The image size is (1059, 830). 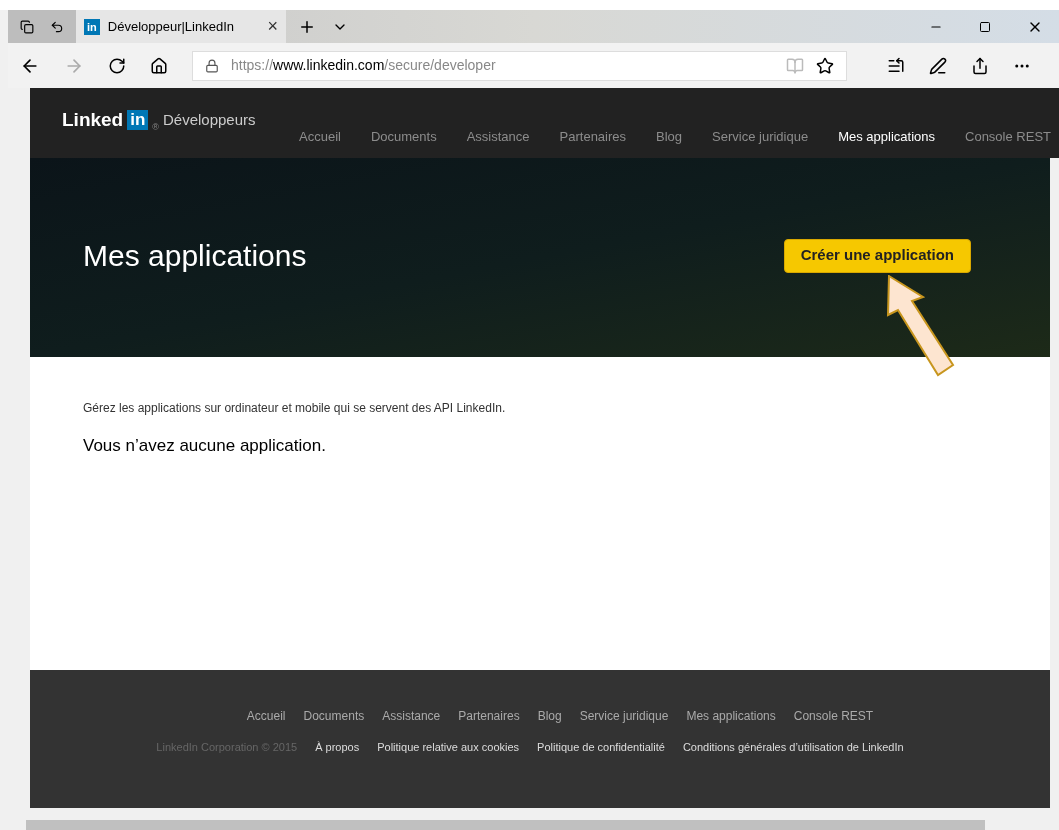 I want to click on logo-word: Linked, so click(x=93, y=120).